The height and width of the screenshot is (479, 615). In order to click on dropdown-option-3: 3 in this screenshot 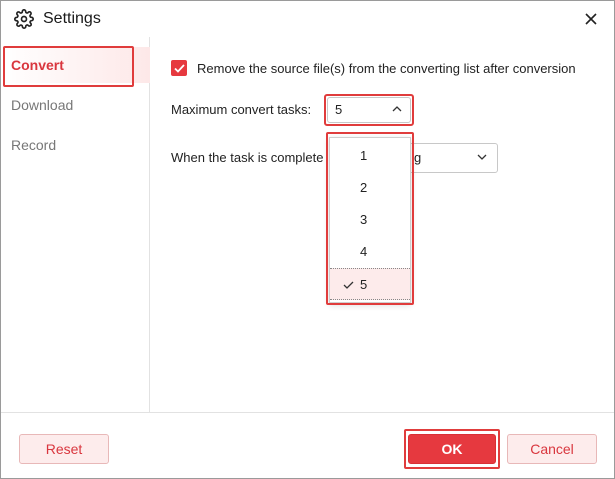, I will do `click(370, 220)`.